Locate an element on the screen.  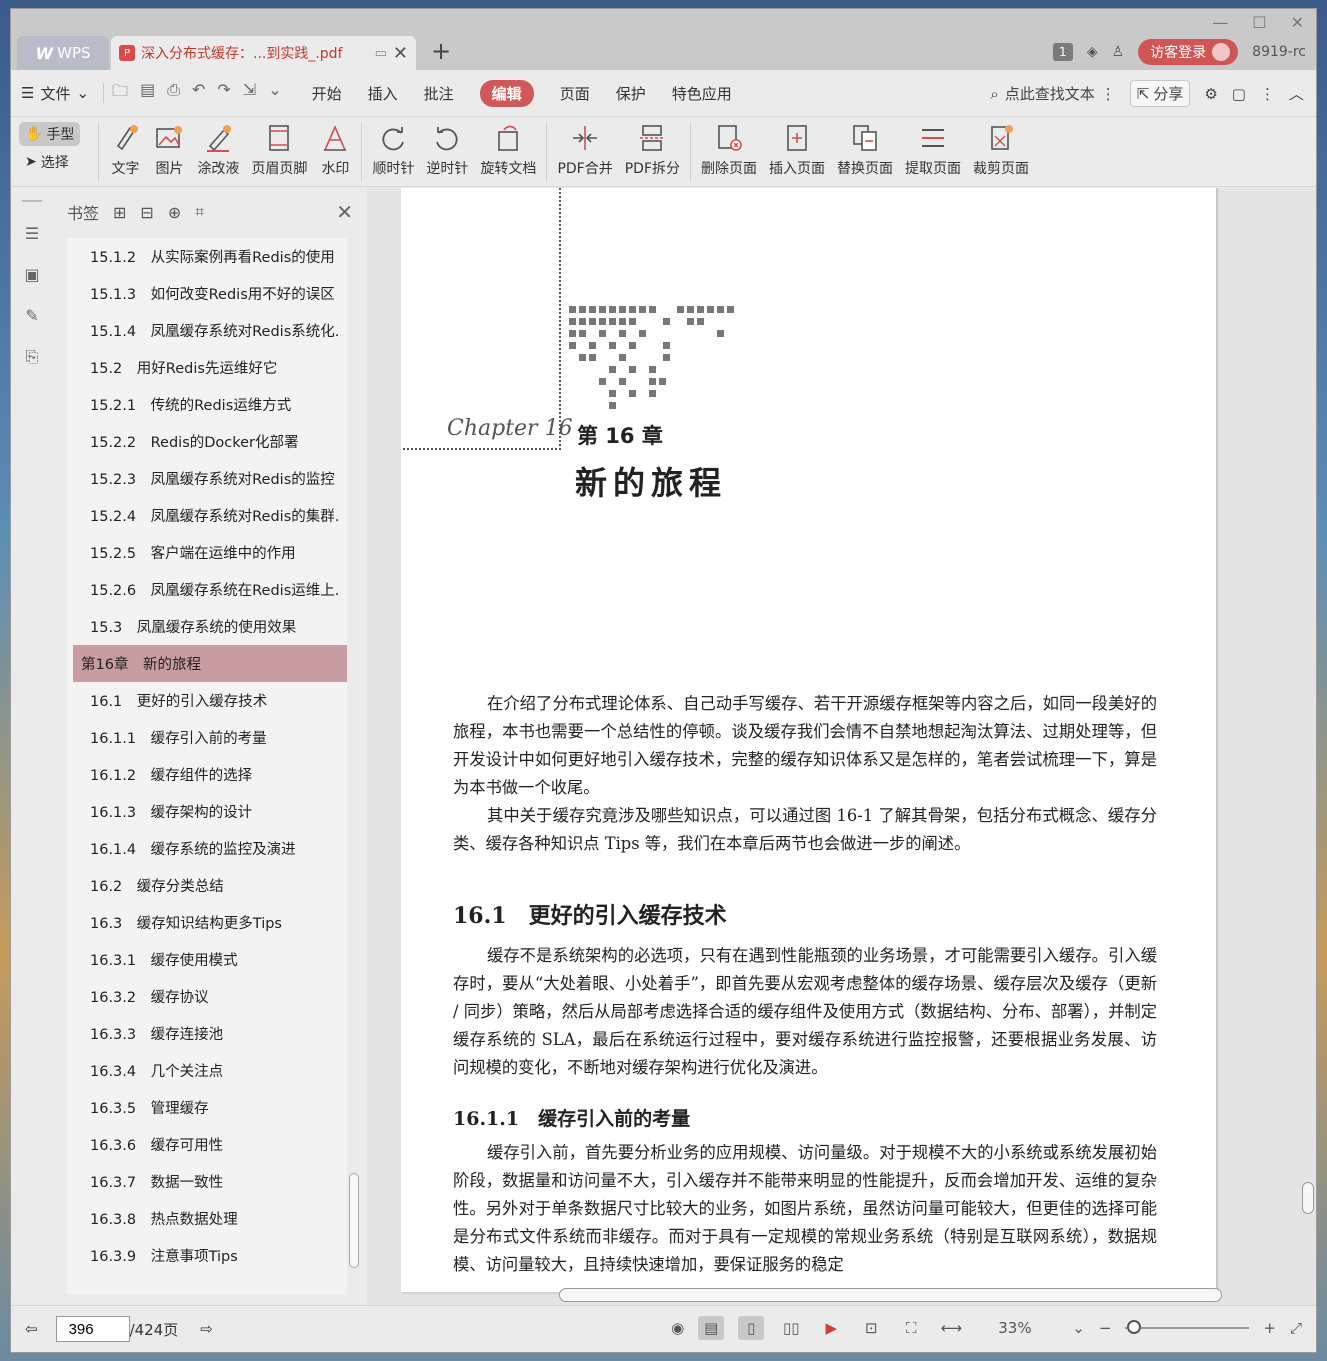
tab-insert: 插入 is located at coordinates (383, 93).